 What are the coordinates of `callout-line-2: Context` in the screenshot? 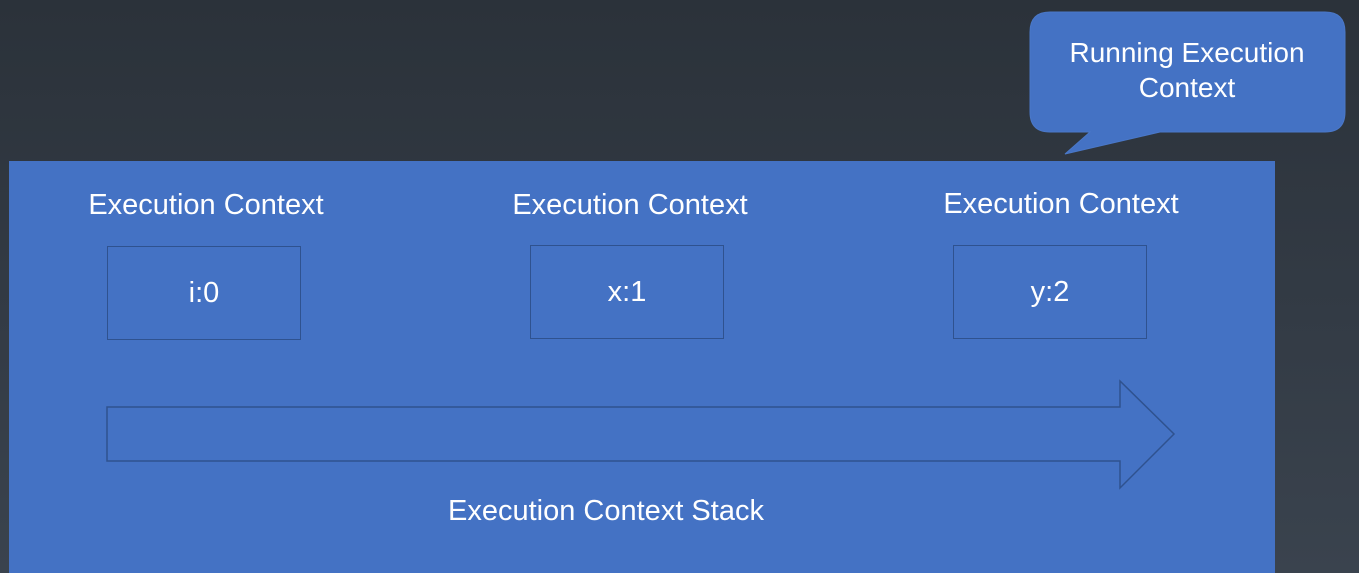 It's located at (1187, 87).